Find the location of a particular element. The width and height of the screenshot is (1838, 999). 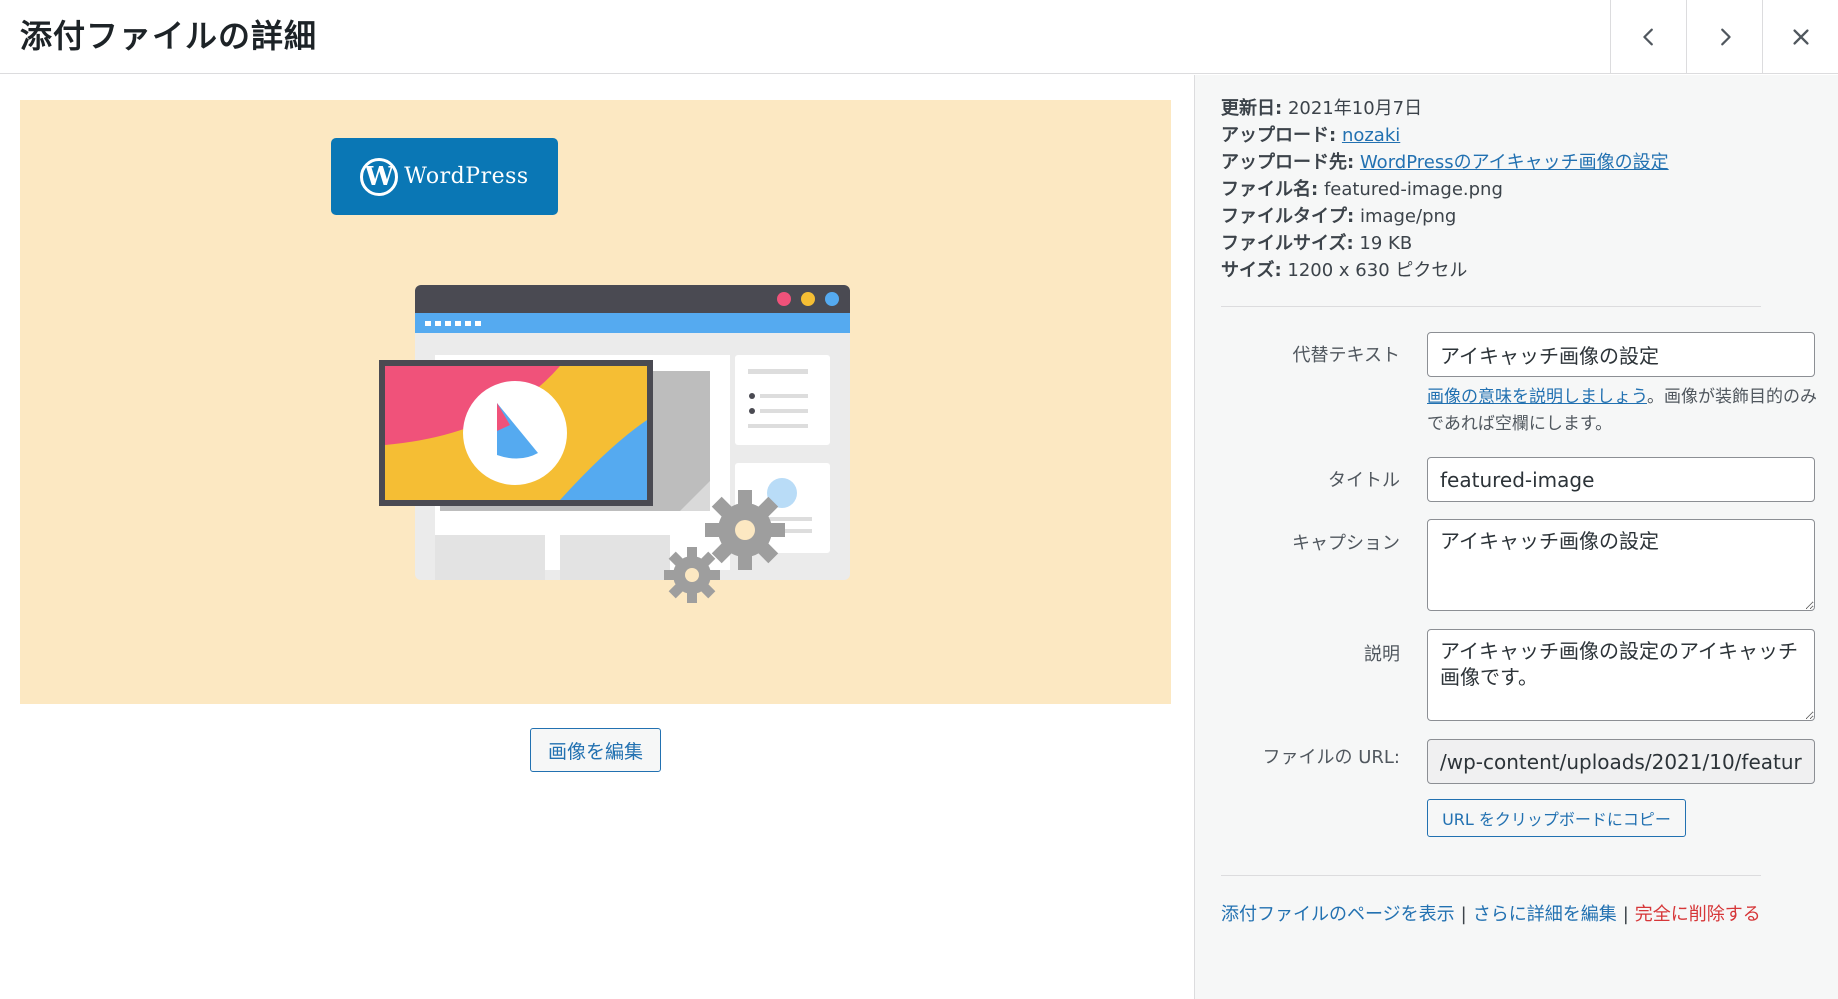

updated-row: 更新日: 2021年10月7日 is located at coordinates (1445, 108).